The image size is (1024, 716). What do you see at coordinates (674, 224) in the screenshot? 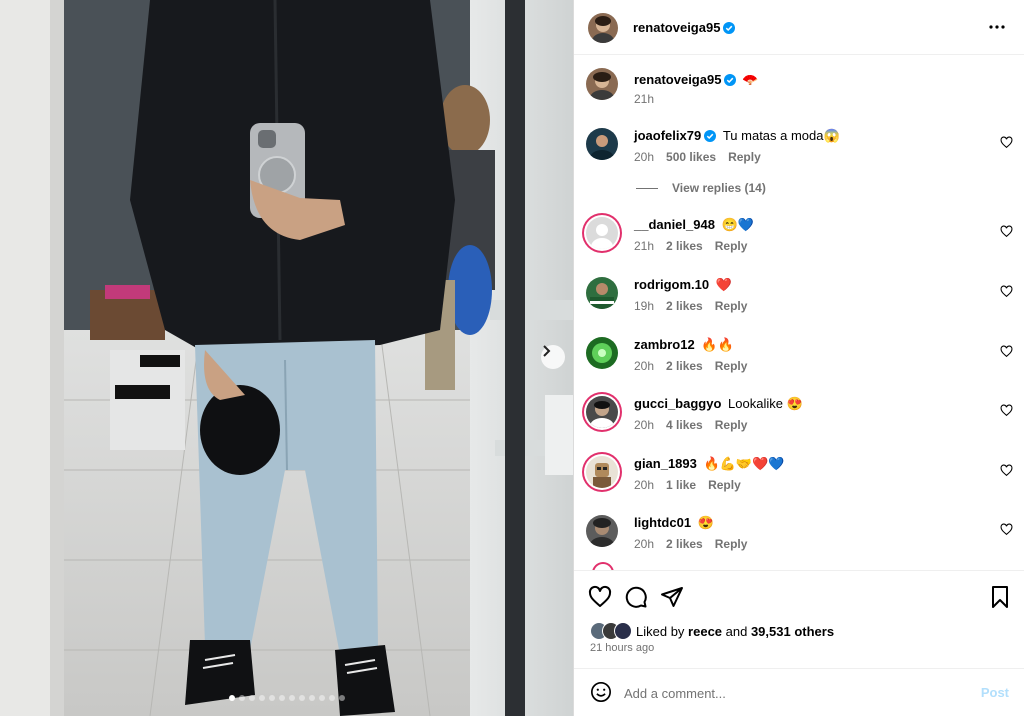
I see `commenter-username: __daniel_948` at bounding box center [674, 224].